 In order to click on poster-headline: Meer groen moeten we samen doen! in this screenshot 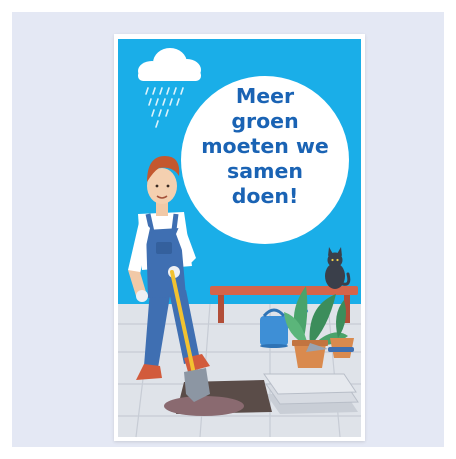, I will do `click(265, 146)`.